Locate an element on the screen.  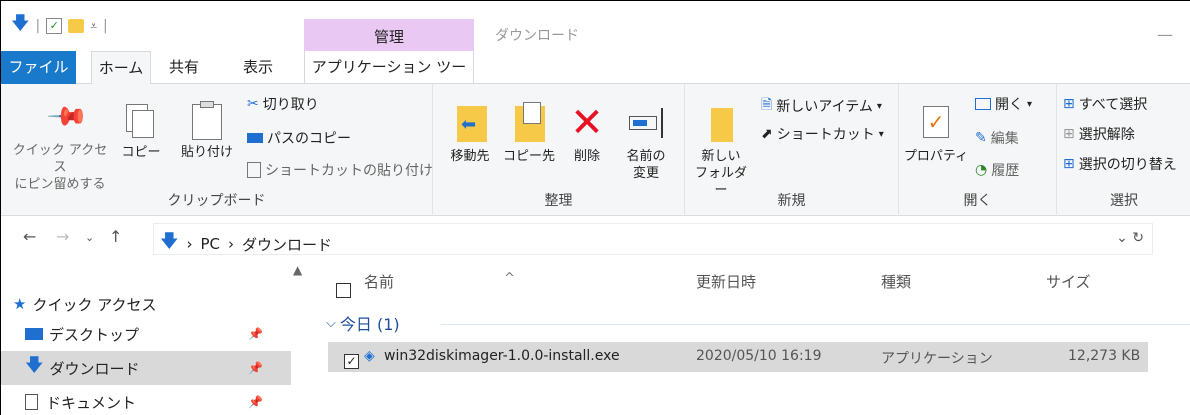
copy-button: コピー is located at coordinates (141, 130).